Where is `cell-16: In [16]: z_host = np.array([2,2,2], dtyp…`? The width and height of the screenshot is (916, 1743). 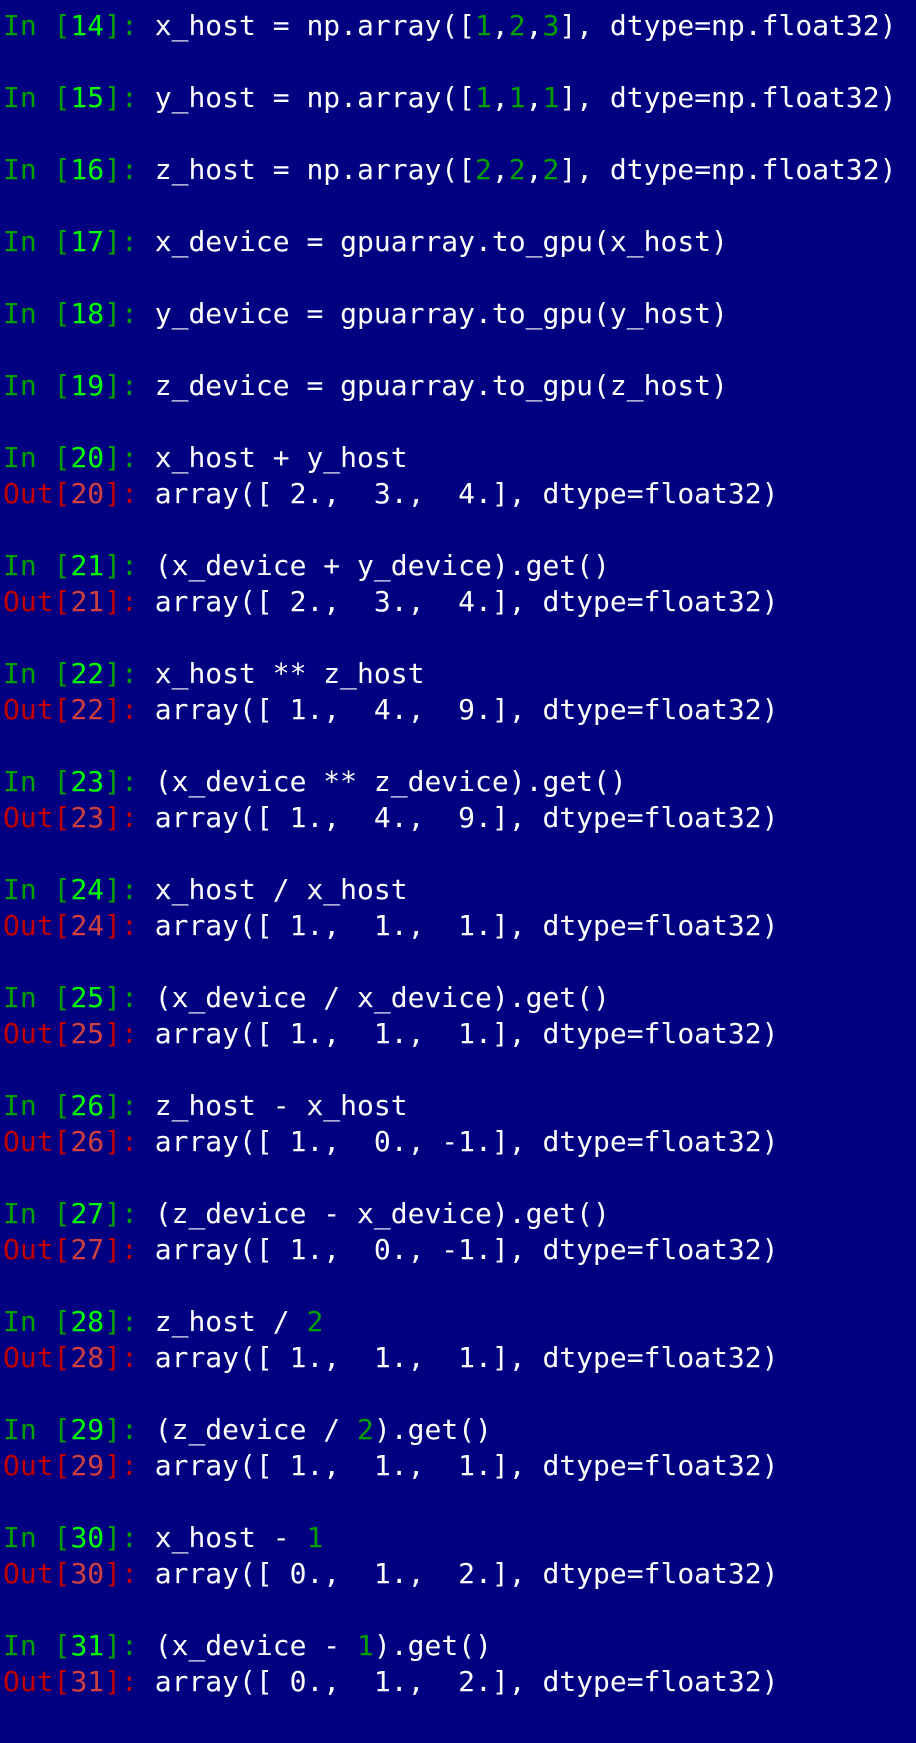 cell-16: In [16]: z_host = np.array([2,2,2], dtyp… is located at coordinates (459, 170).